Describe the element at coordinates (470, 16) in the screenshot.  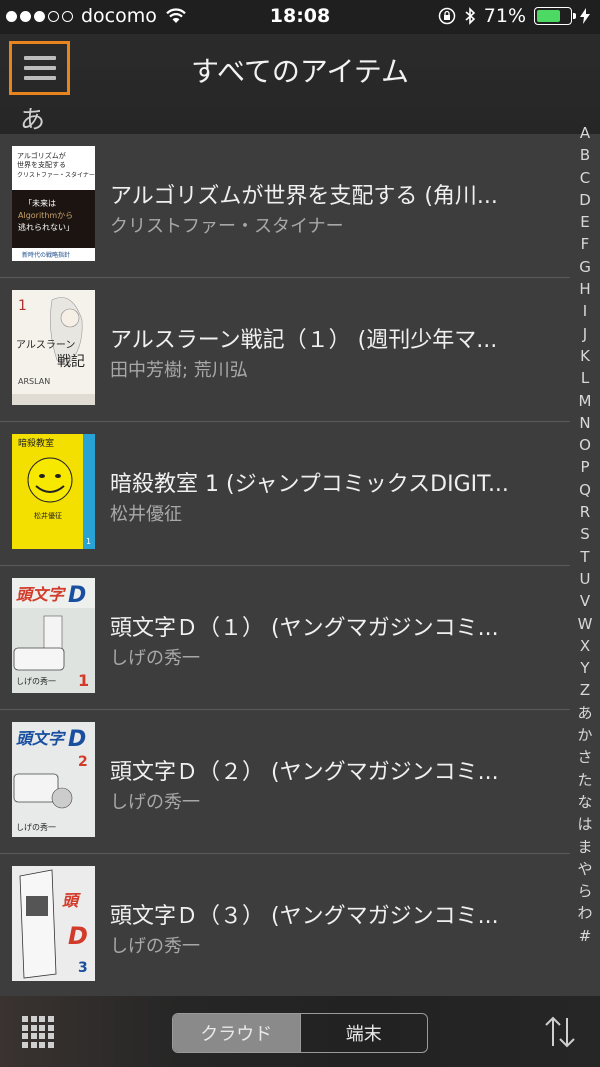
I see `bluetooth-icon` at that location.